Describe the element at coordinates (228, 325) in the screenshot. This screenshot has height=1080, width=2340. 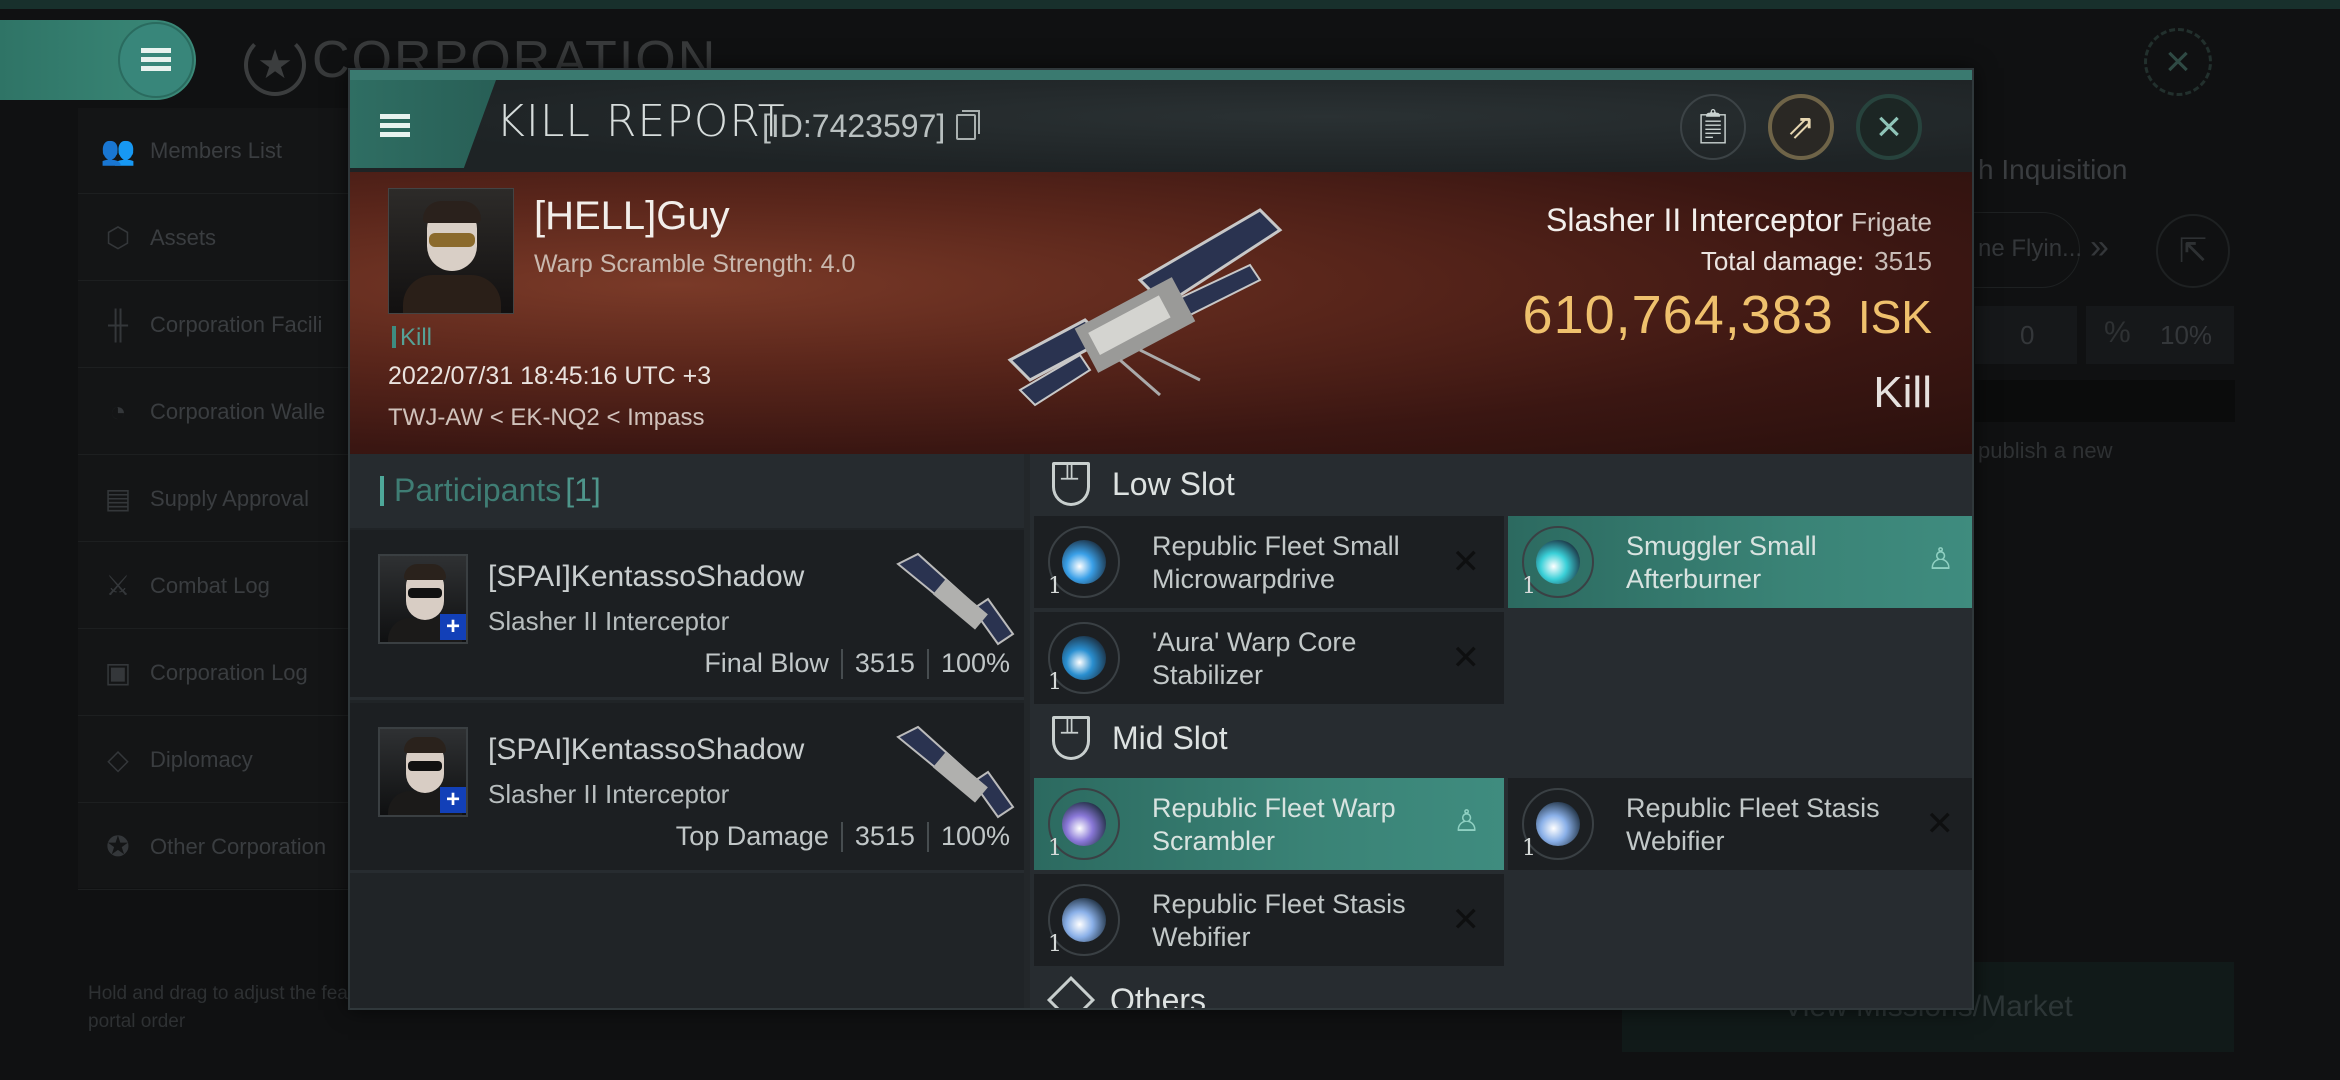
I see `sidebar-item-corporation-facilities: ╫ Corporation Facili` at that location.